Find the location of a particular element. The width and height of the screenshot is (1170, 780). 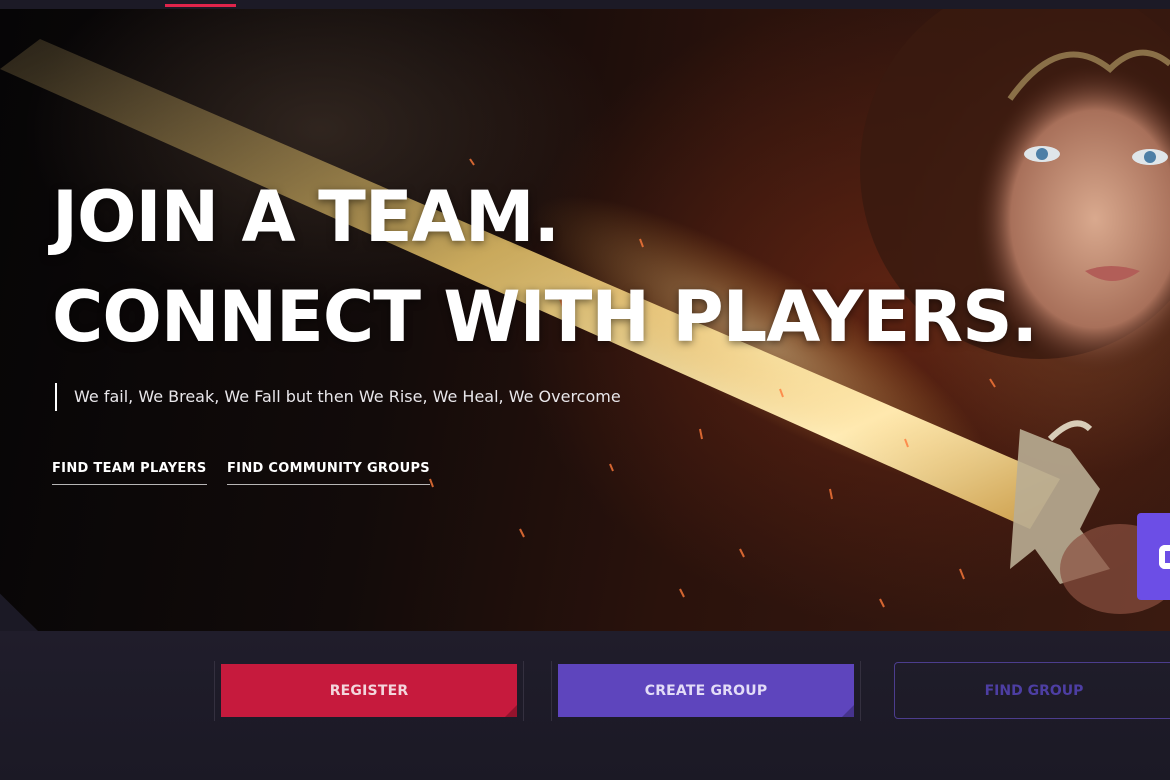

create-group-button-frame: CREATE GROUP is located at coordinates (706, 691).